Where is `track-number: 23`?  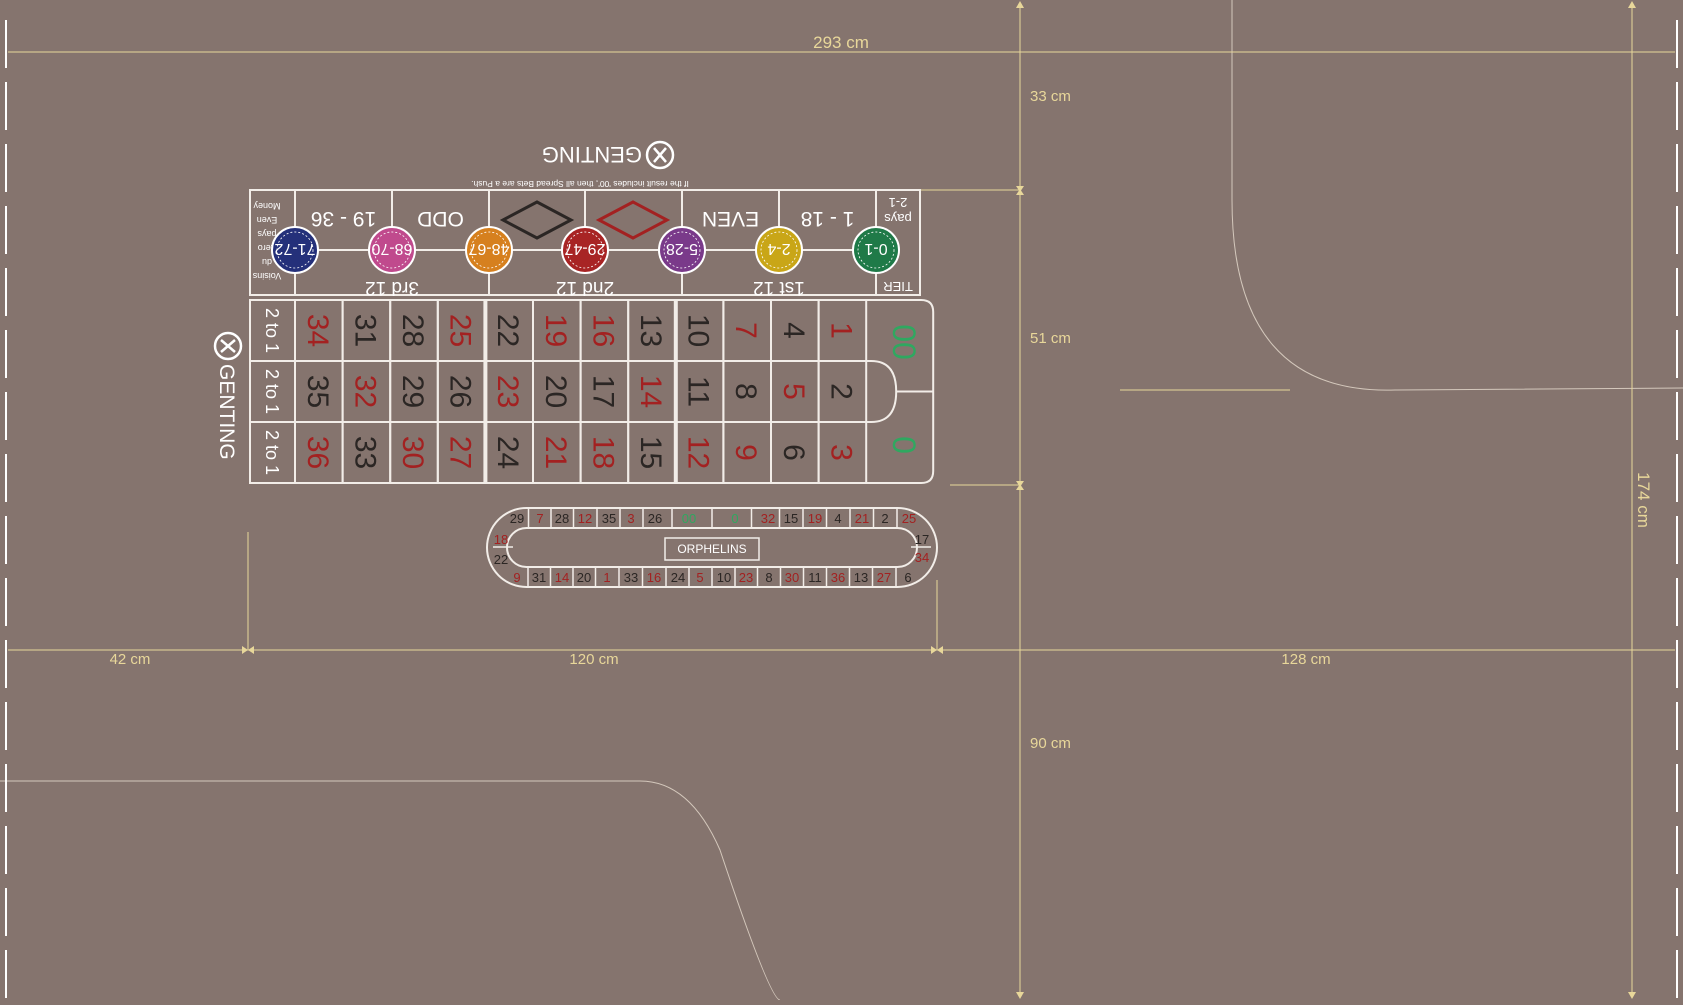
track-number: 23 is located at coordinates (746, 577).